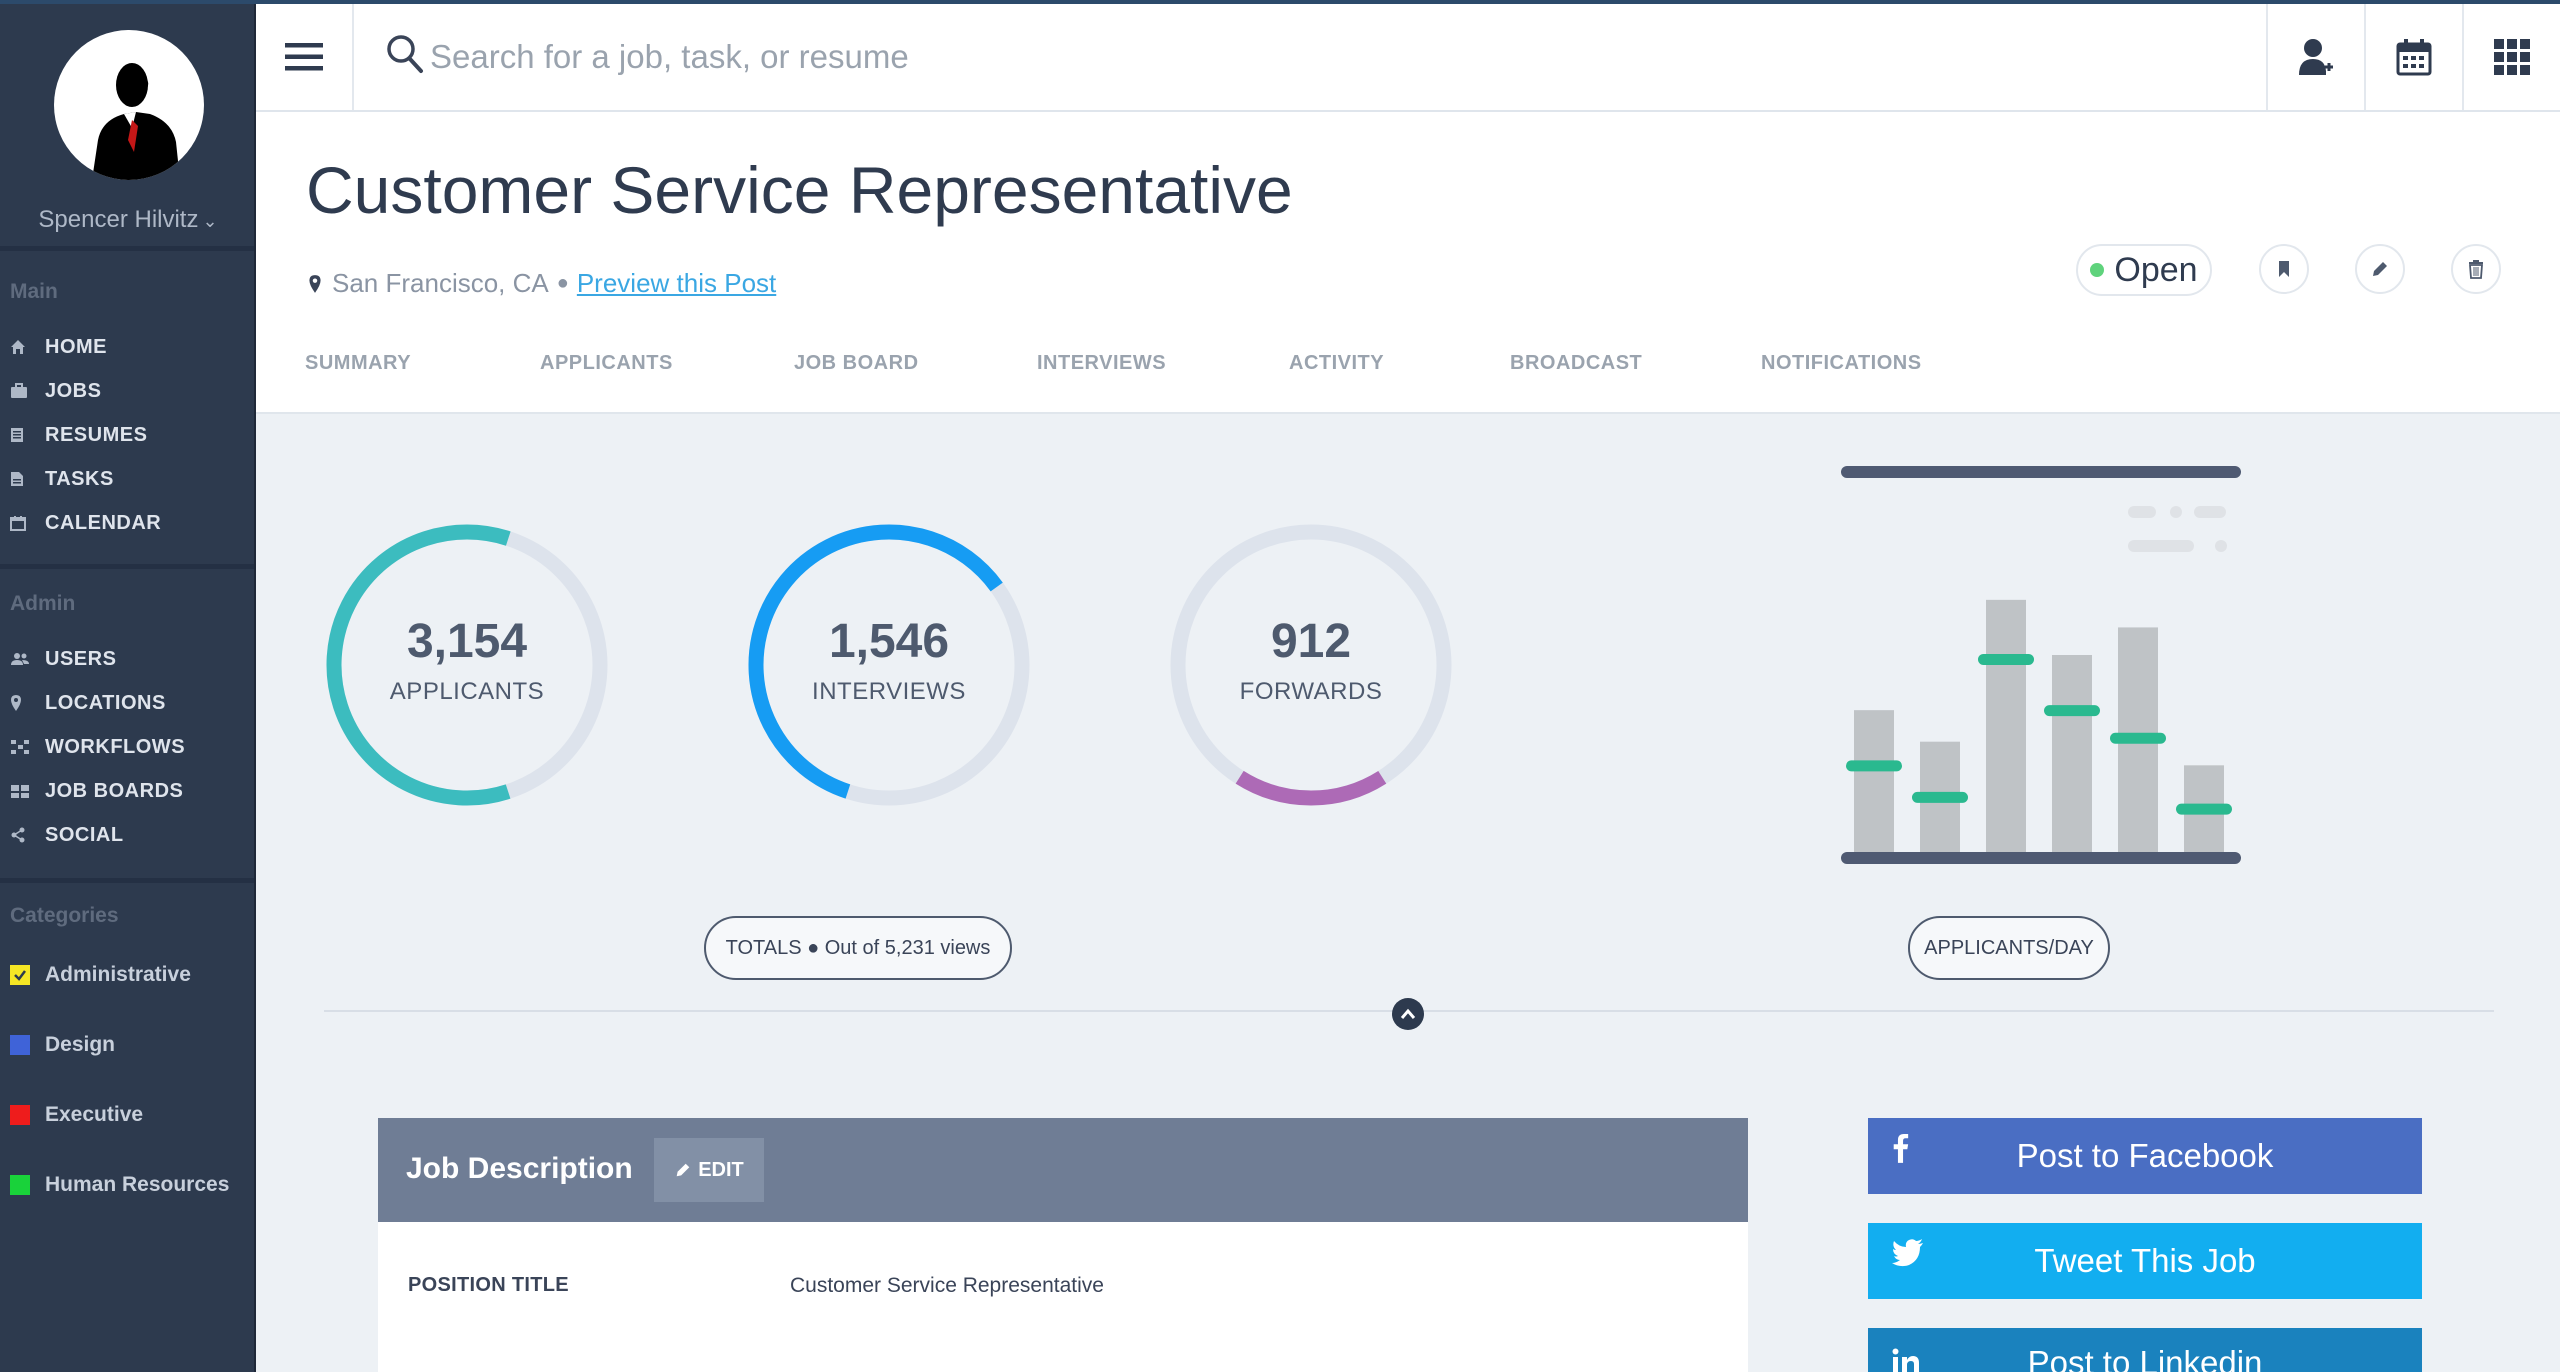  I want to click on search-icon, so click(405, 54).